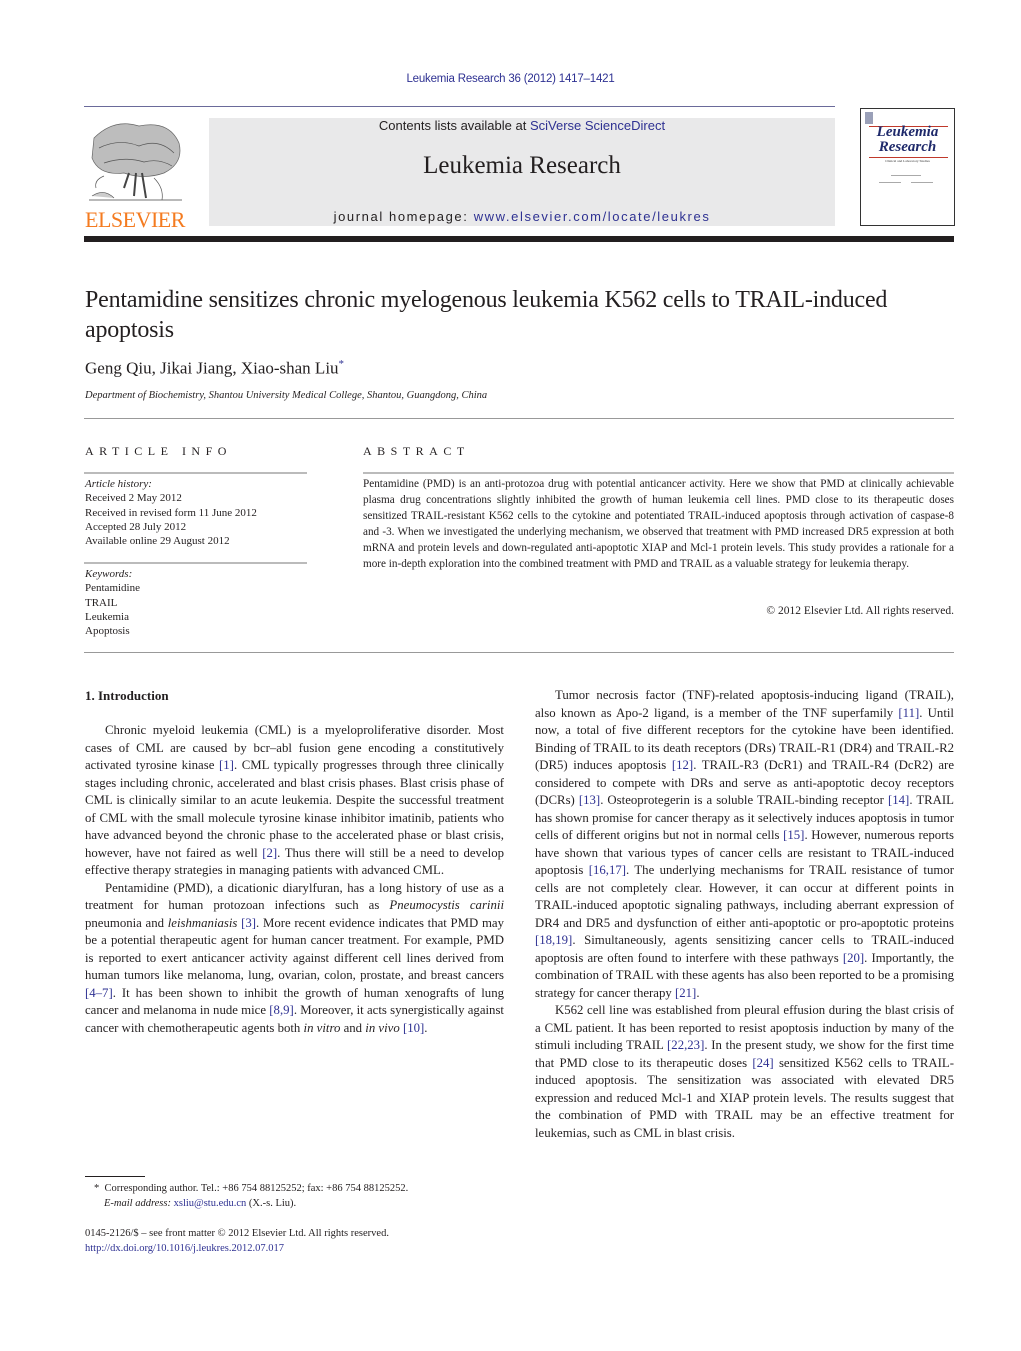 This screenshot has height=1351, width=1021. What do you see at coordinates (133, 498) in the screenshot?
I see `history-item: Received 2 May 2012` at bounding box center [133, 498].